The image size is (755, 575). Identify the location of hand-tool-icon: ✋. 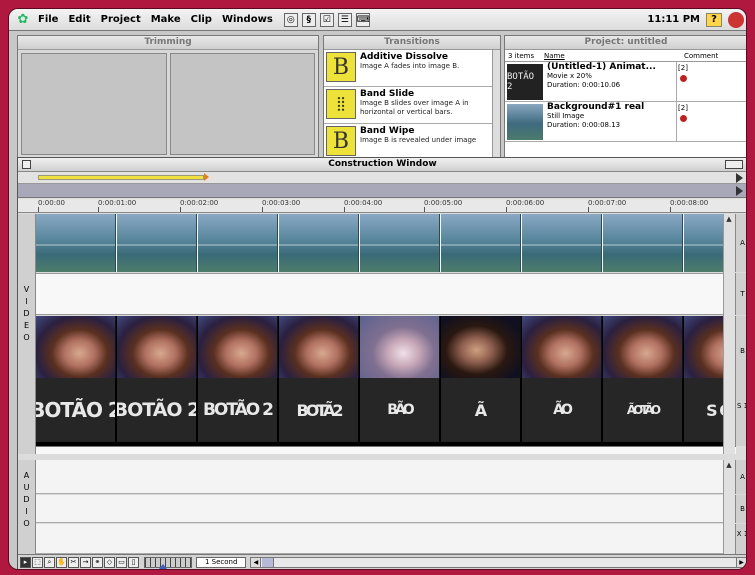
(61, 562).